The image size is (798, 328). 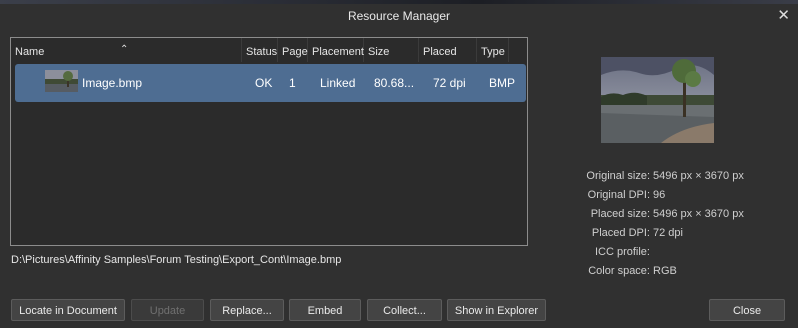 What do you see at coordinates (338, 83) in the screenshot?
I see `resource-placement: Linked` at bounding box center [338, 83].